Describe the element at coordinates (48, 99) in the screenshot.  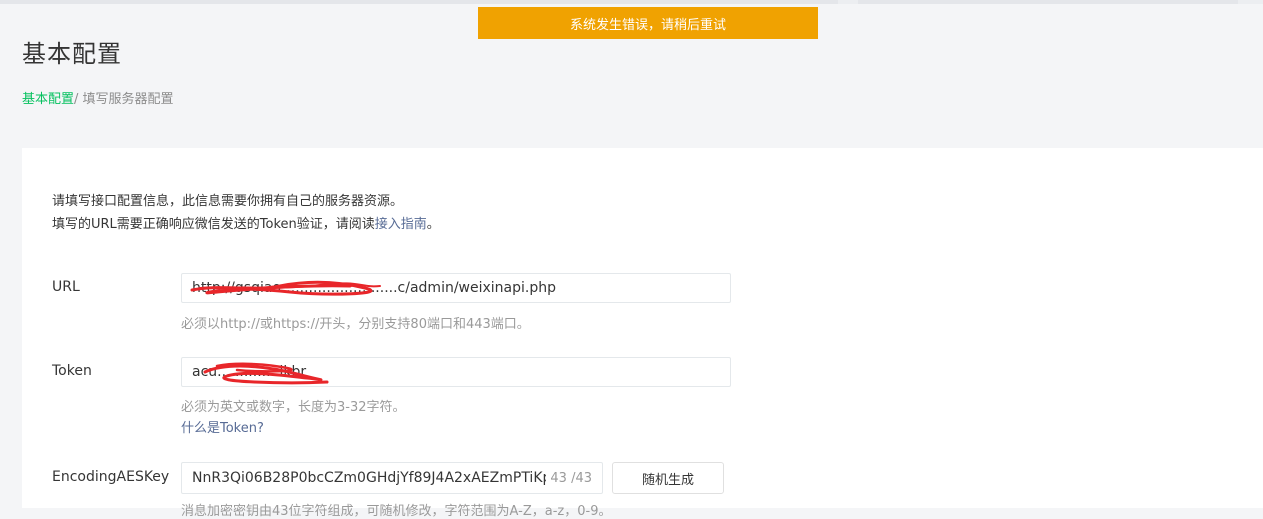
I see `breadcrumb-parent-link: 基本配置` at that location.